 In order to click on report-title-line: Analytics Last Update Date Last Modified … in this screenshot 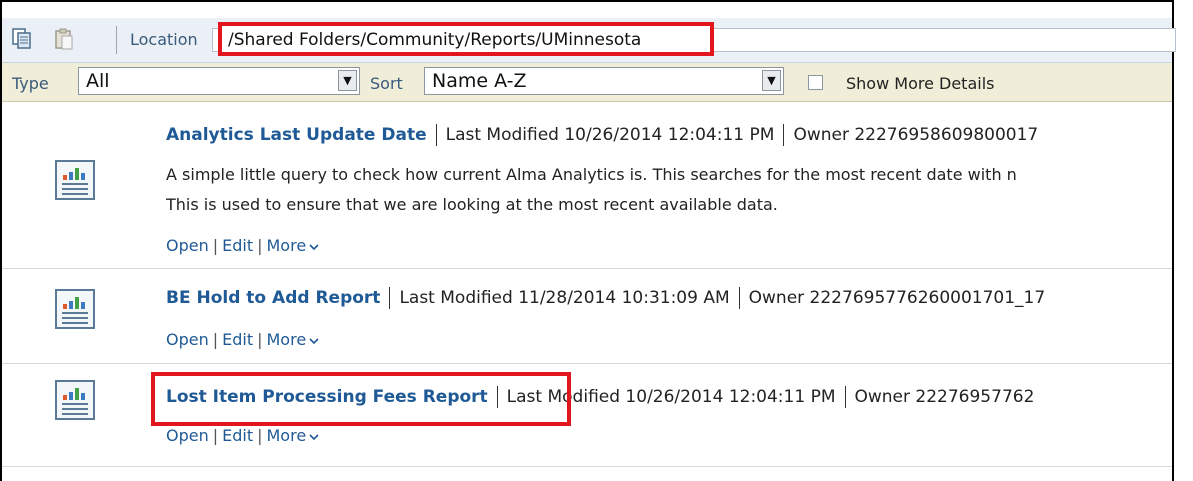, I will do `click(668, 135)`.